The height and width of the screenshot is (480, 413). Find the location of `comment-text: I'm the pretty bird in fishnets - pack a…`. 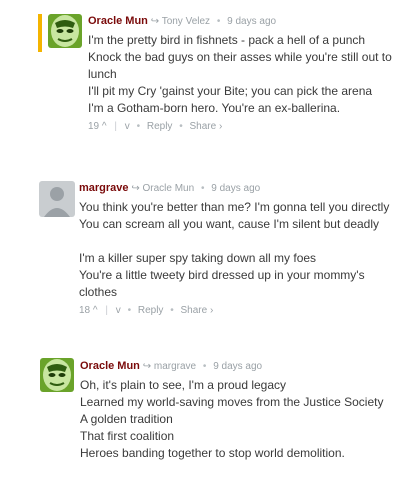

comment-text: I'm the pretty bird in fishnets - pack a… is located at coordinates (248, 74).